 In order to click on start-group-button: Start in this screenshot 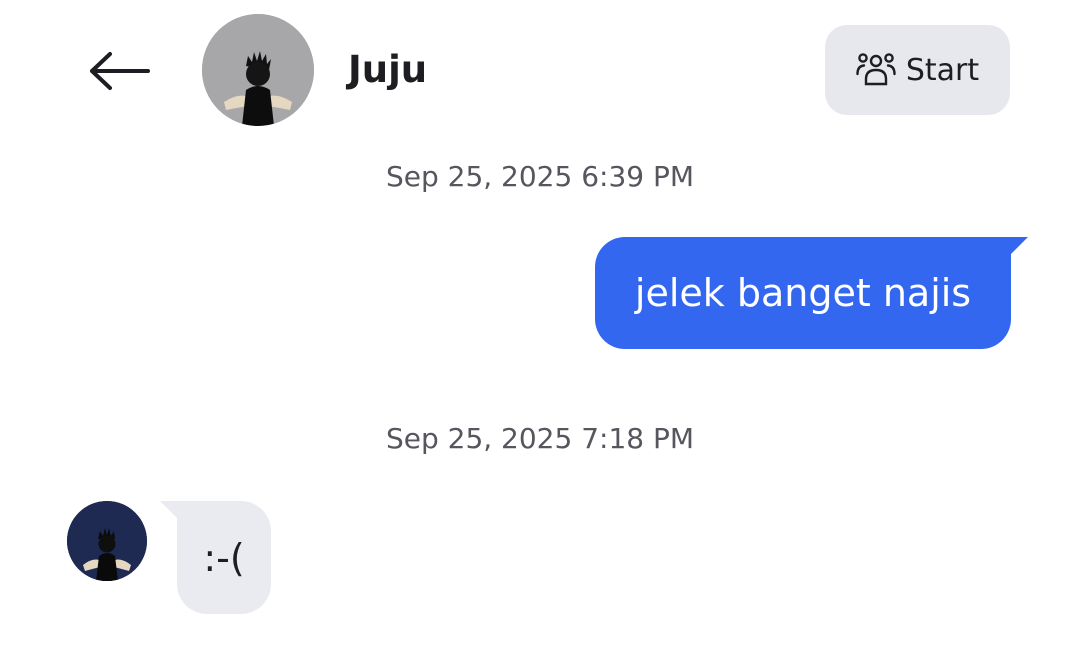, I will do `click(917, 70)`.